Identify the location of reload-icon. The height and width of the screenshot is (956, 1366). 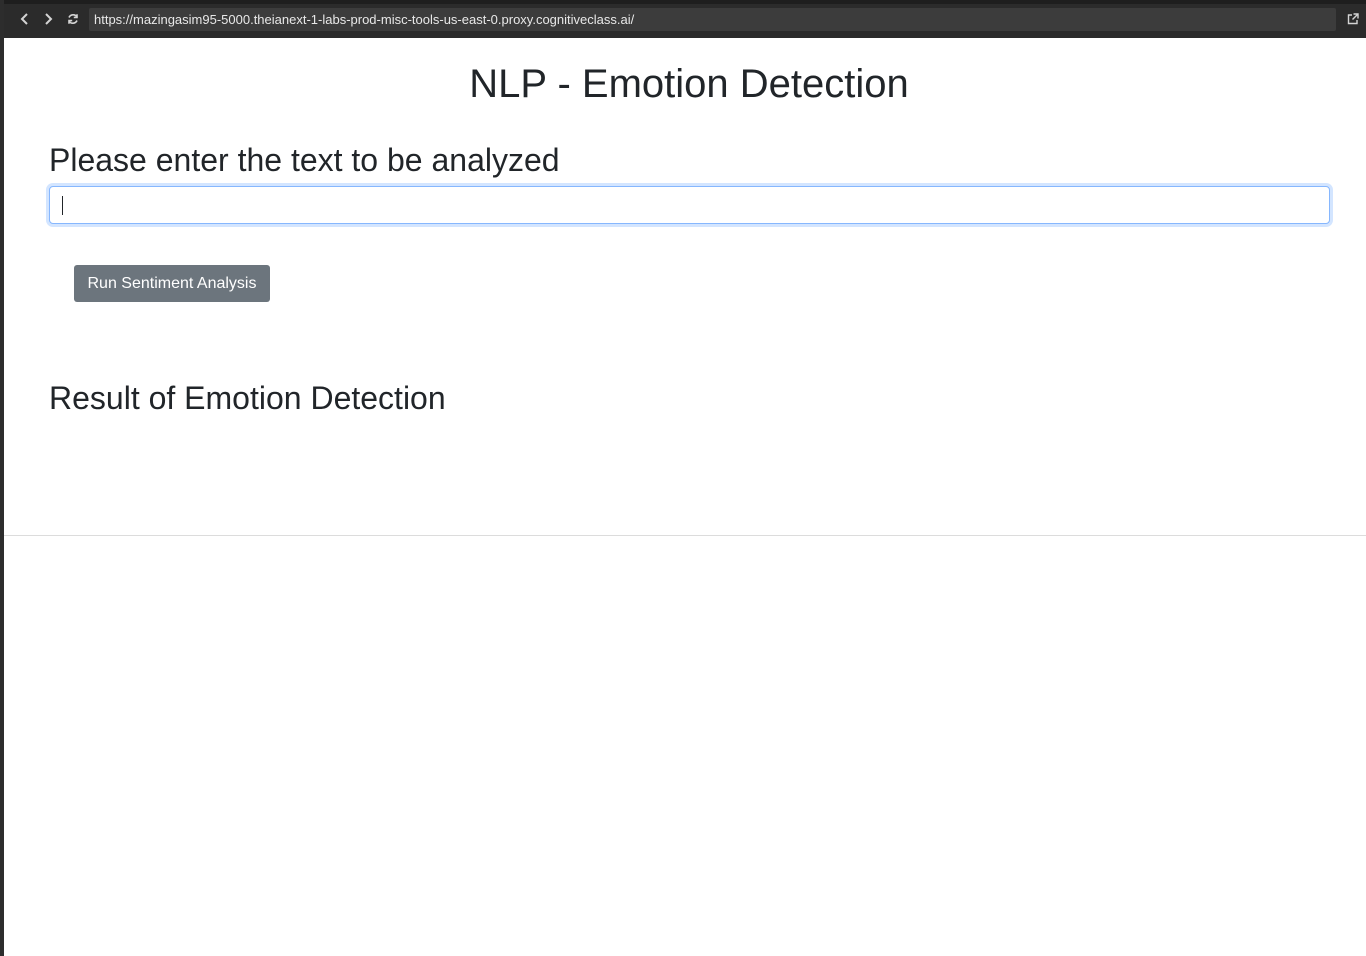
(73, 19).